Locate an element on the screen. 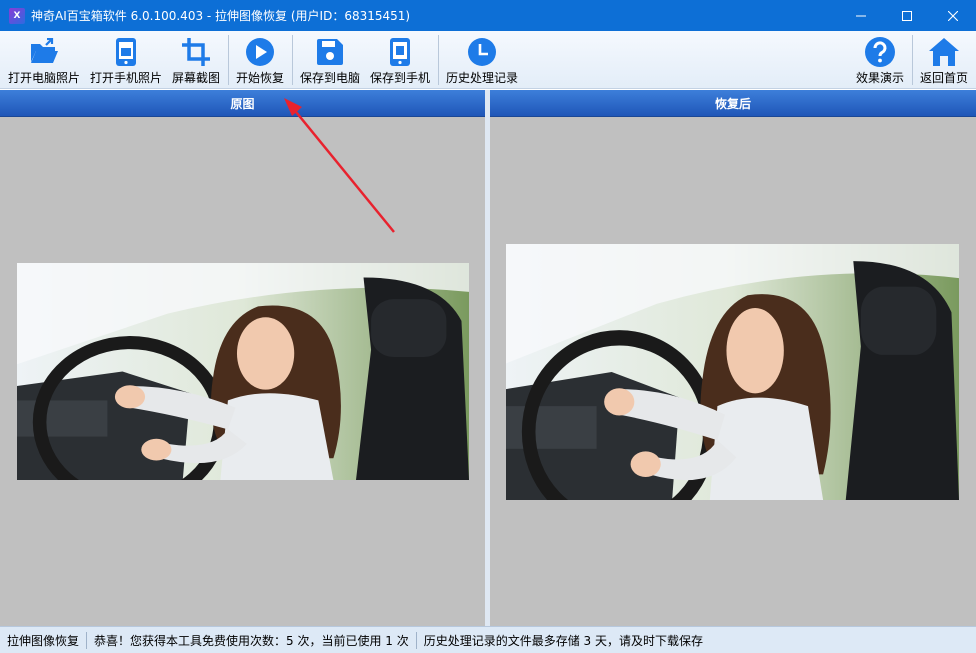  save-to-pc-button: 保存到电脑 is located at coordinates (330, 60).